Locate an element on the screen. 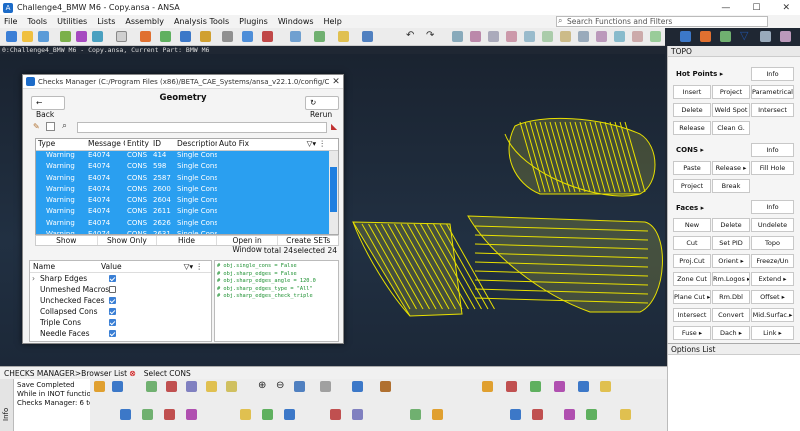  tool7b-icon is located at coordinates (605, 386).